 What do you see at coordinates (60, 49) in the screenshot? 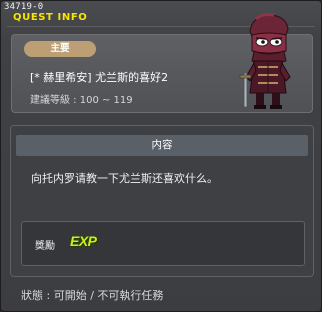
I see `quest-type-badge: 主要` at bounding box center [60, 49].